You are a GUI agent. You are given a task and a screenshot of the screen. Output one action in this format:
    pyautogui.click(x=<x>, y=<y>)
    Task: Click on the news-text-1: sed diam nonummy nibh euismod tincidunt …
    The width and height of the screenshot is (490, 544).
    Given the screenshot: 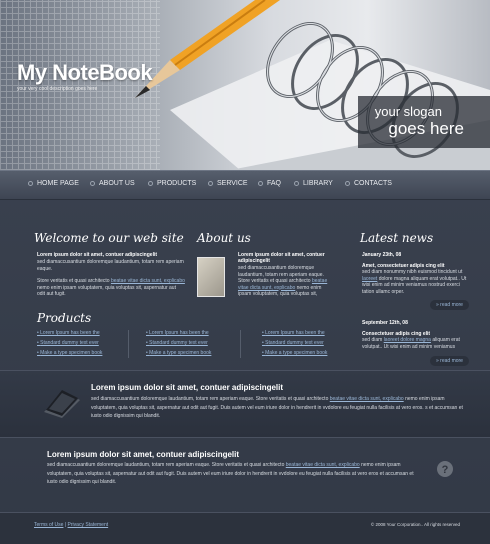 What is the action you would take?
    pyautogui.click(x=417, y=282)
    